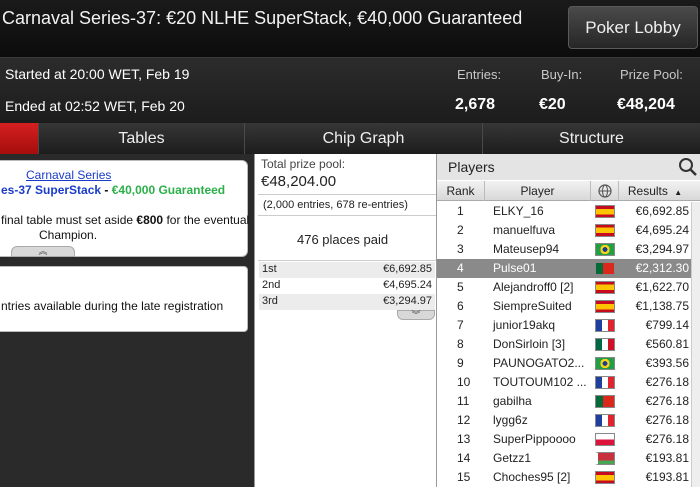  Describe the element at coordinates (464, 458) in the screenshot. I see `player-rank: 14` at that location.